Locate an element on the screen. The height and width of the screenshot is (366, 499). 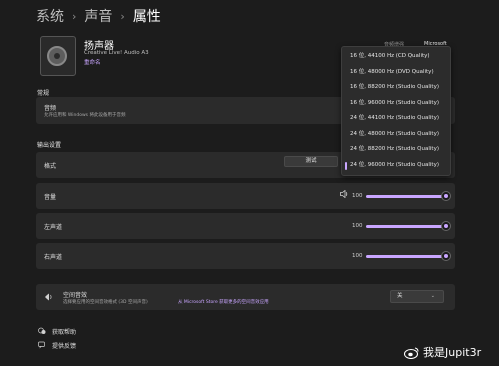
format-option: 24 位, 48000 Hz (Studio Quality) is located at coordinates (396, 135).